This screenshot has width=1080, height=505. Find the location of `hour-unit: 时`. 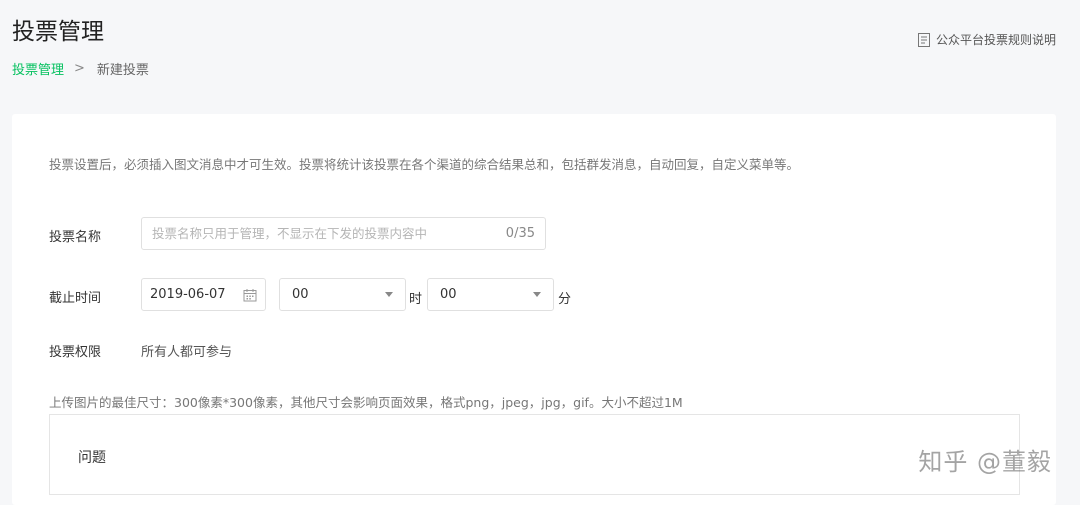

hour-unit: 时 is located at coordinates (416, 299).